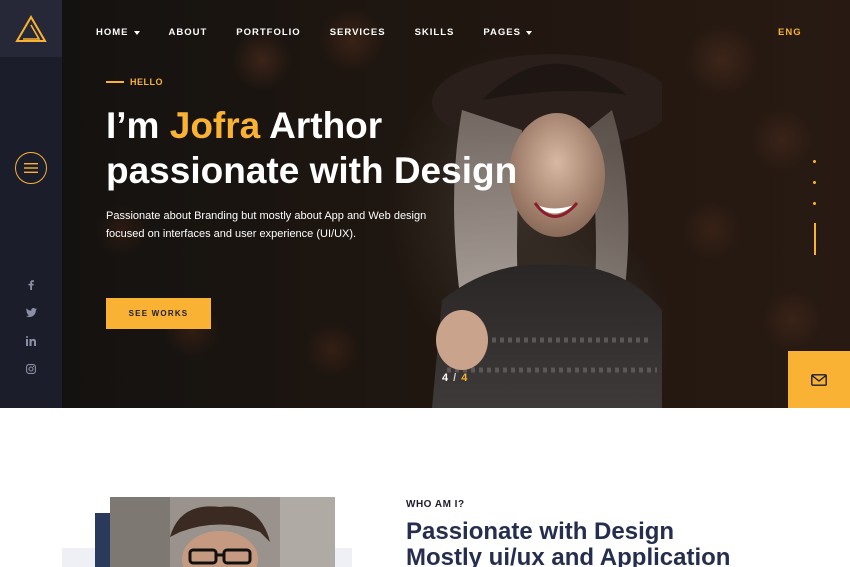 The image size is (850, 567). What do you see at coordinates (312, 170) in the screenshot?
I see `hero-headline-line2: passionate with Design` at bounding box center [312, 170].